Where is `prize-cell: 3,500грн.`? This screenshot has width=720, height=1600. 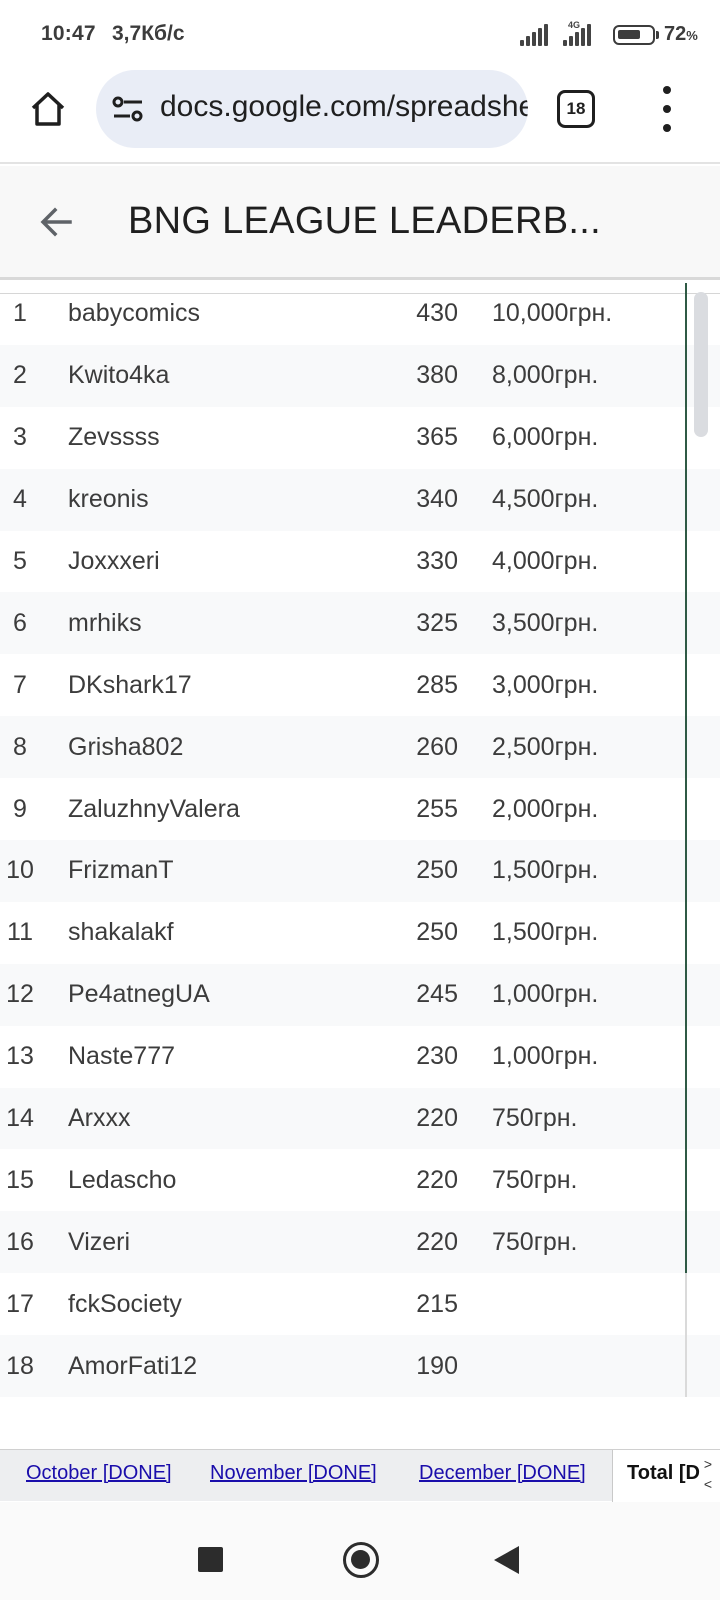 prize-cell: 3,500грн. is located at coordinates (545, 623).